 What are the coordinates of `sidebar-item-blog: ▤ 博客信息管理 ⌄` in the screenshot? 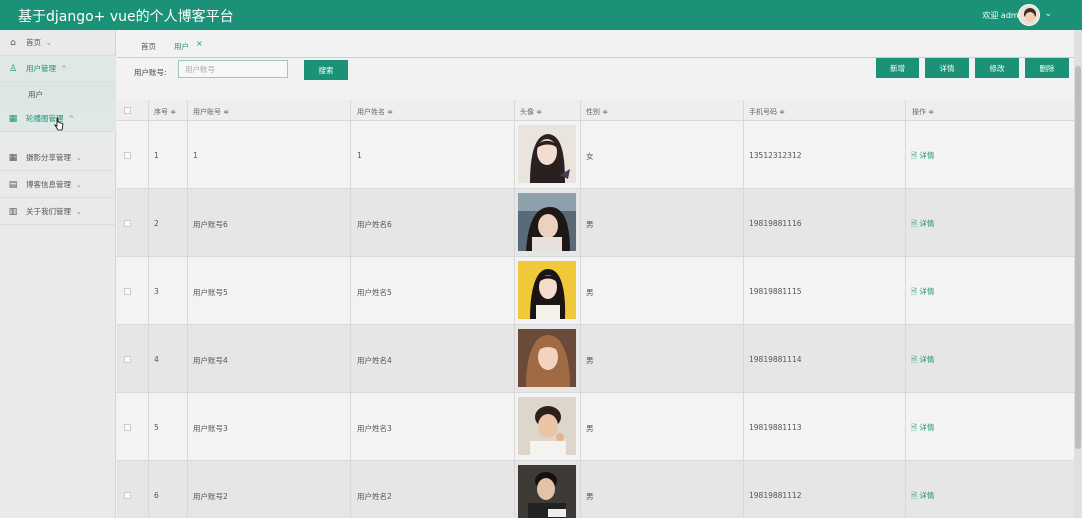 It's located at (58, 185).